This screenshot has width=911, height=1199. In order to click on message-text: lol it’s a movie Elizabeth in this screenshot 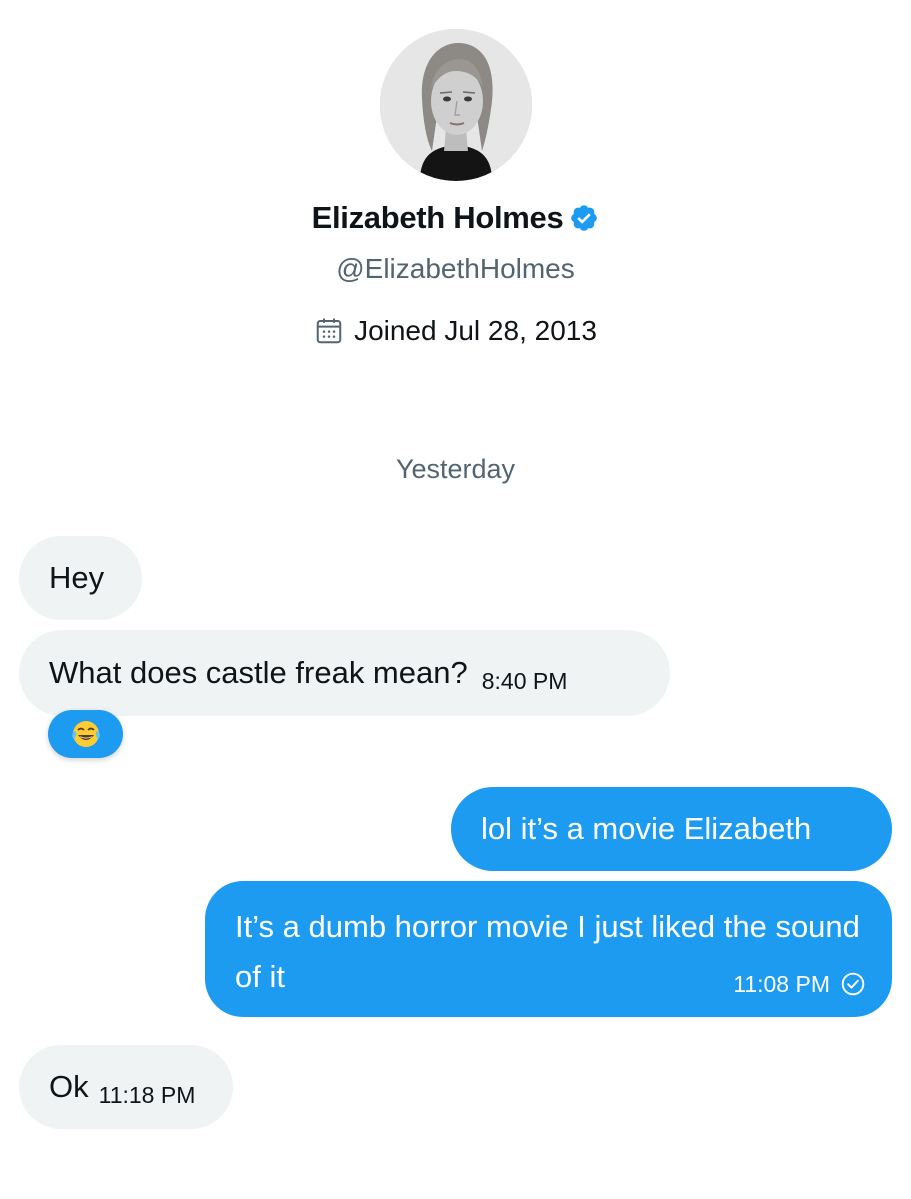, I will do `click(646, 828)`.